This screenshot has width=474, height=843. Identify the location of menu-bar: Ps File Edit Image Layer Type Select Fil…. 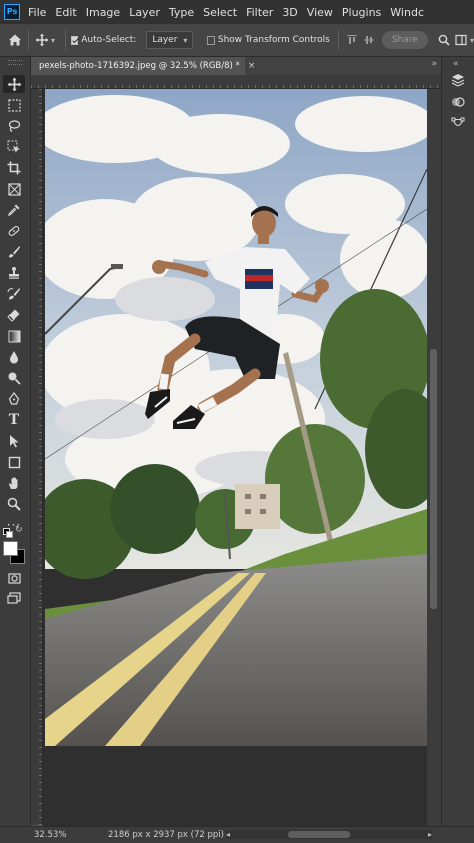
(237, 12).